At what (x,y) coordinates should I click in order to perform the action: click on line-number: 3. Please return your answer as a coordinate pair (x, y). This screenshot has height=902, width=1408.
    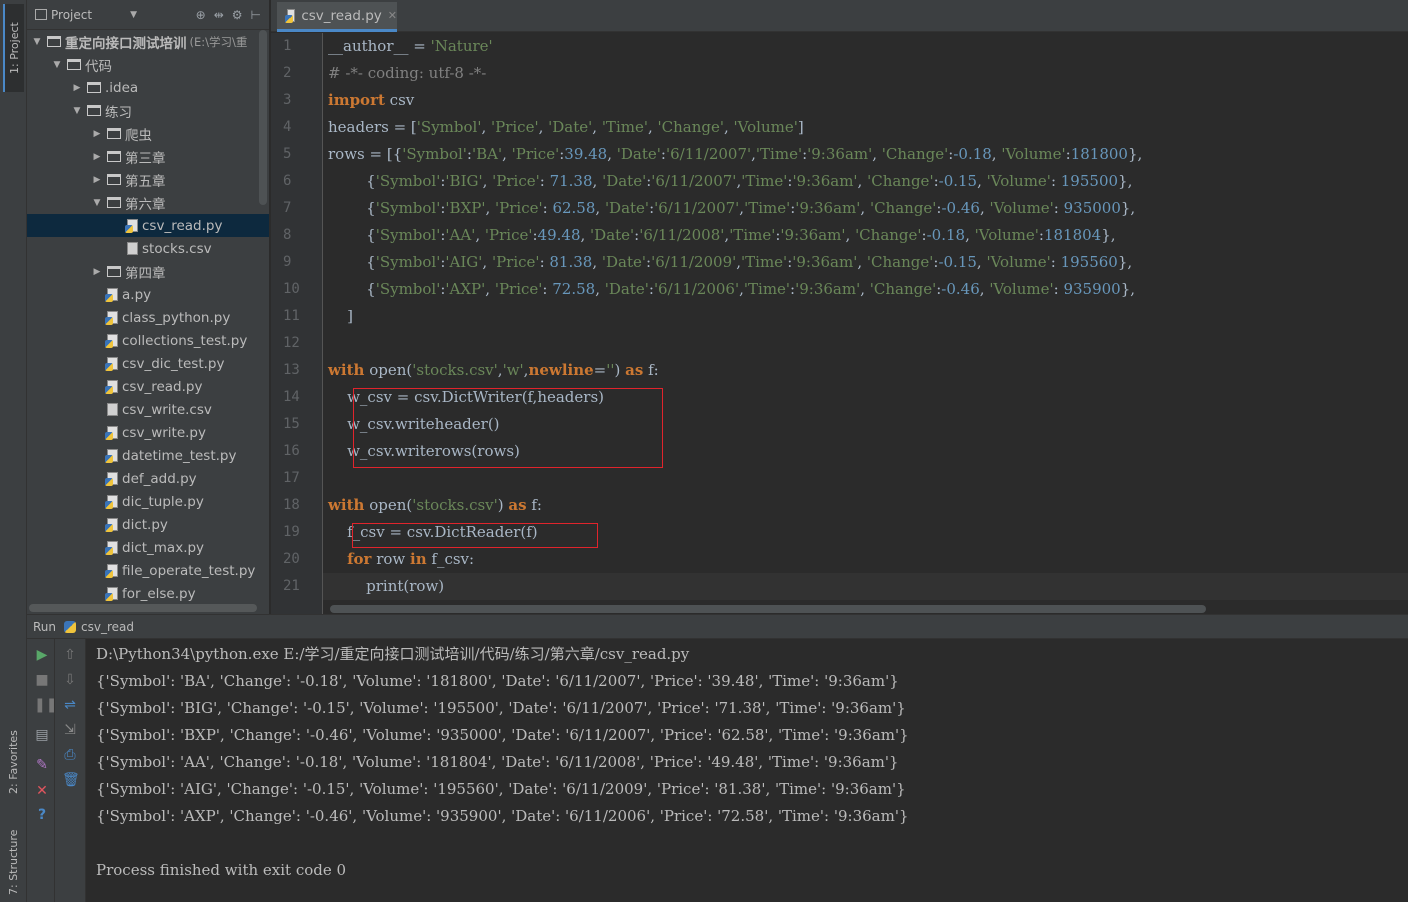
    Looking at the image, I should click on (287, 100).